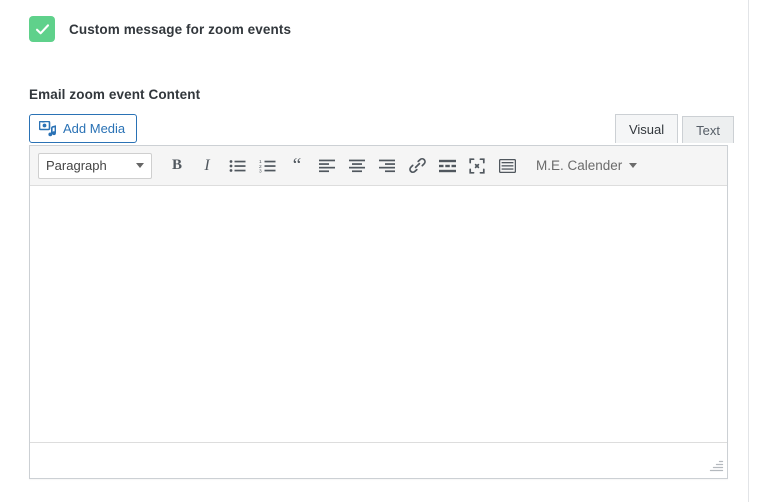 The height and width of the screenshot is (502, 760). Describe the element at coordinates (94, 128) in the screenshot. I see `add-media-label: Add Media` at that location.